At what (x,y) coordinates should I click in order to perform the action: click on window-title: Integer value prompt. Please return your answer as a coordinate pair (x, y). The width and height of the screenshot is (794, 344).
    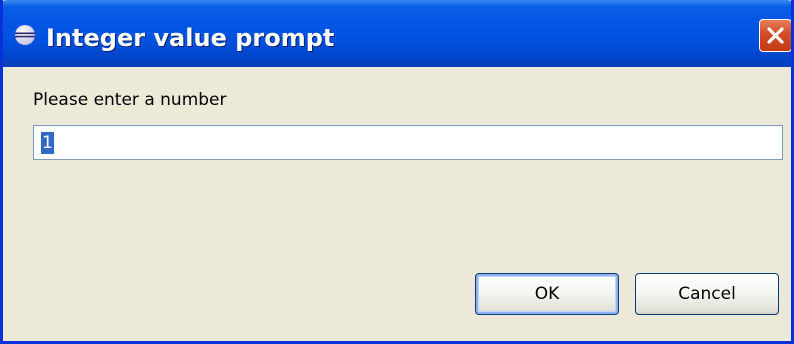
    Looking at the image, I should click on (190, 38).